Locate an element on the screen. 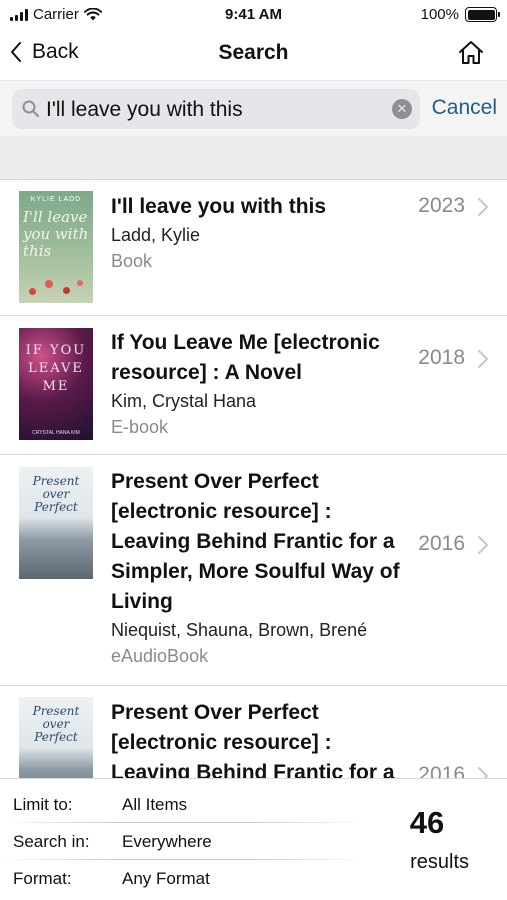 Image resolution: width=507 pixels, height=900 pixels. cover-text: IF YOU LEAVE ME is located at coordinates (56, 368).